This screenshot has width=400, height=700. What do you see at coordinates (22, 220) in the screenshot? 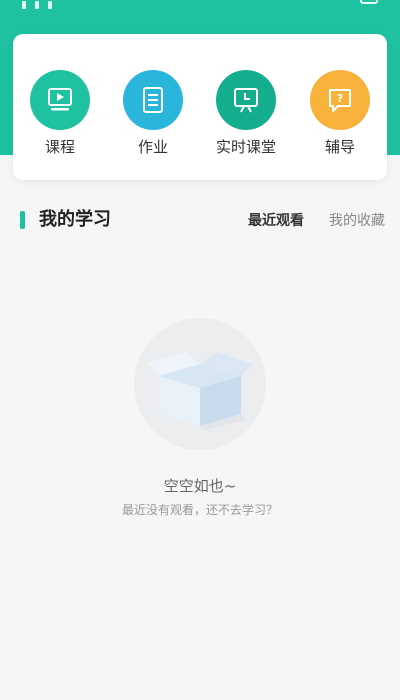
I see `section-accent-bar` at bounding box center [22, 220].